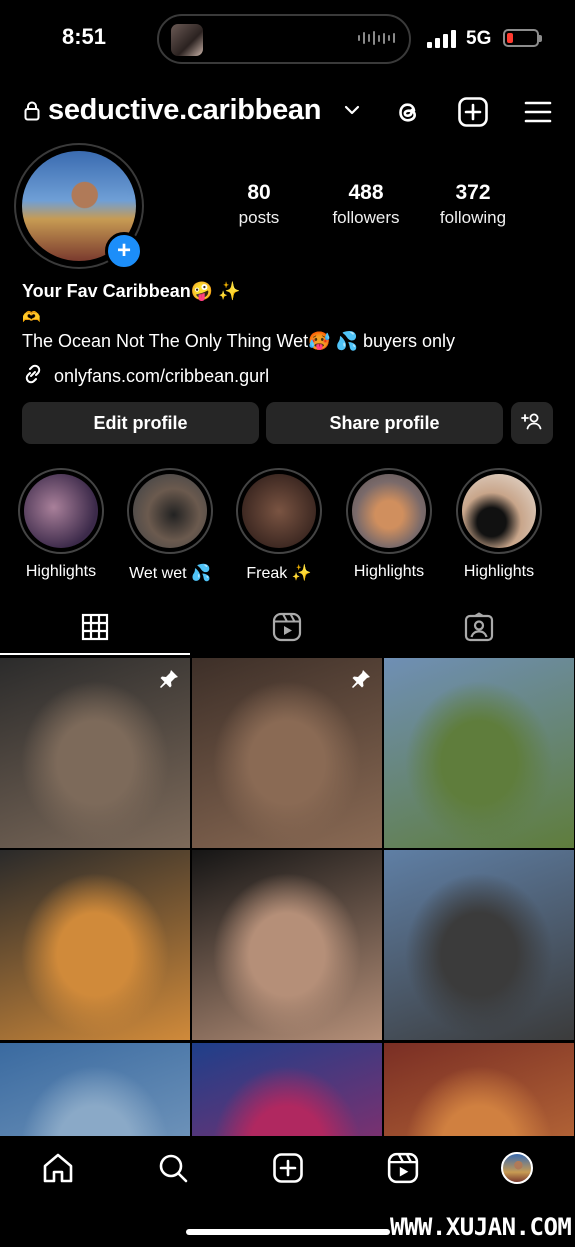 This screenshot has height=1247, width=575. What do you see at coordinates (441, 39) in the screenshot?
I see `signal-icon` at bounding box center [441, 39].